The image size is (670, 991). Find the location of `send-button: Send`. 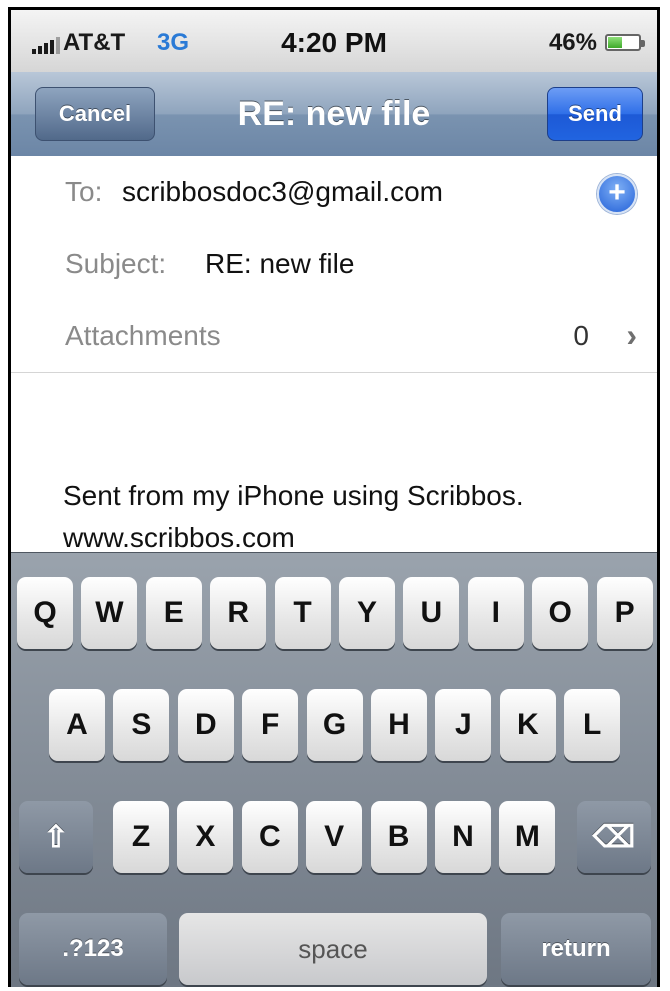

send-button: Send is located at coordinates (595, 114).